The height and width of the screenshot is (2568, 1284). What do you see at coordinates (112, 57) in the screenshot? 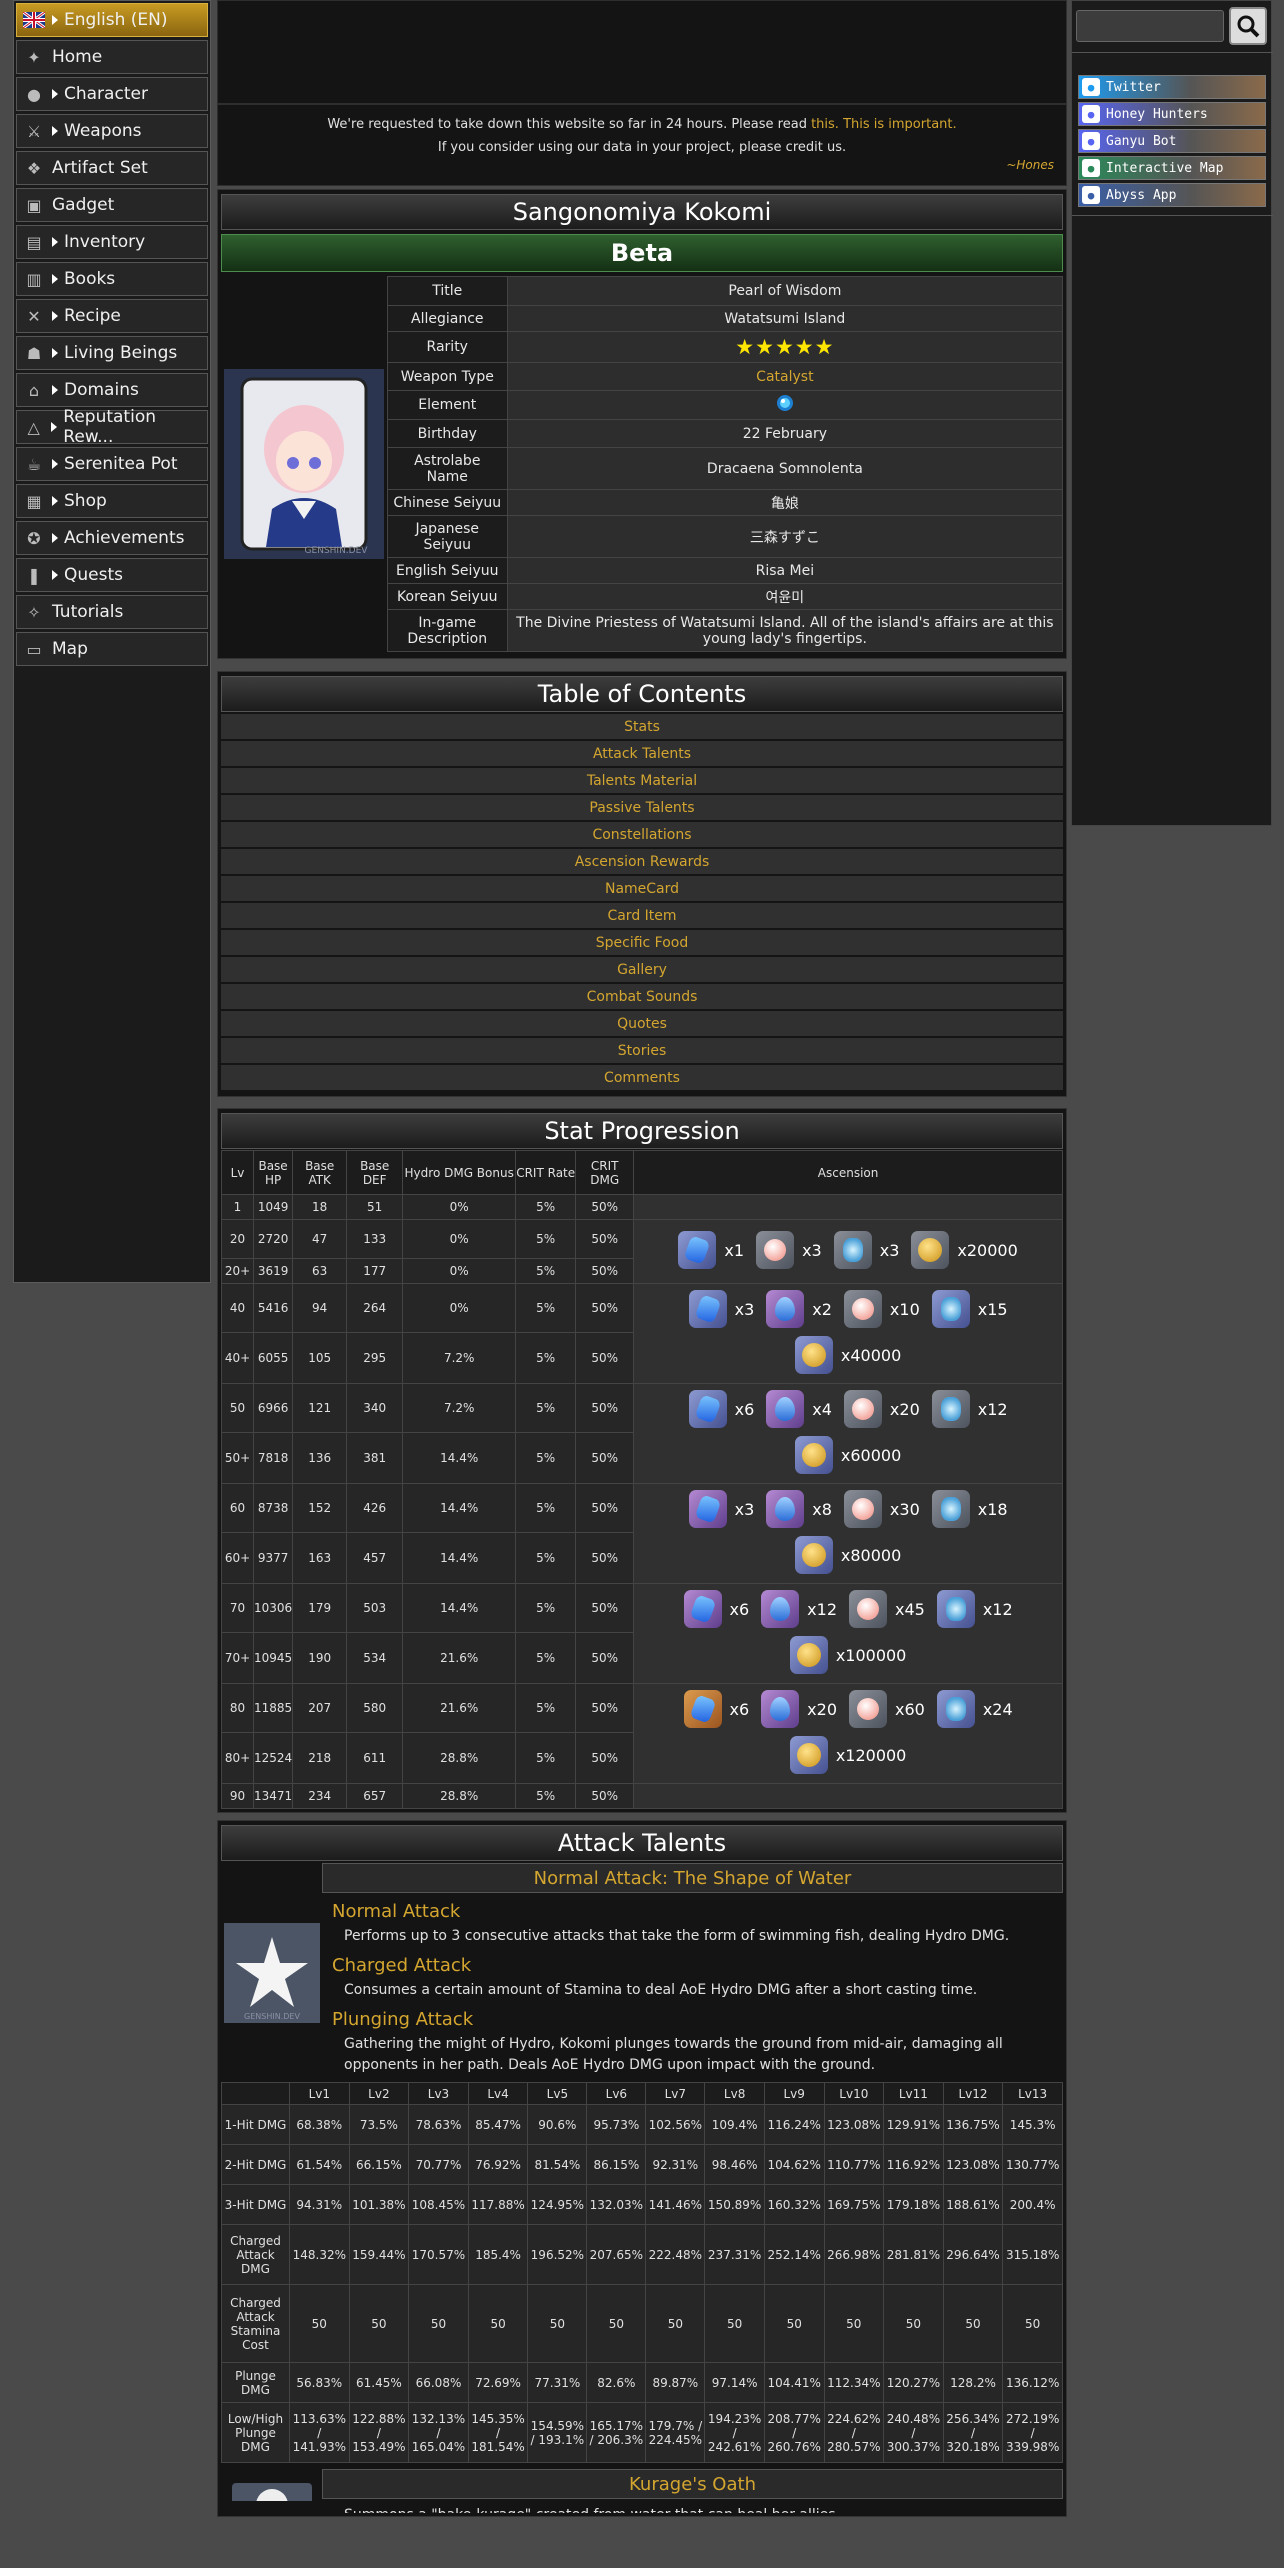
I see `sidebar-item-1: ✦ Home` at bounding box center [112, 57].